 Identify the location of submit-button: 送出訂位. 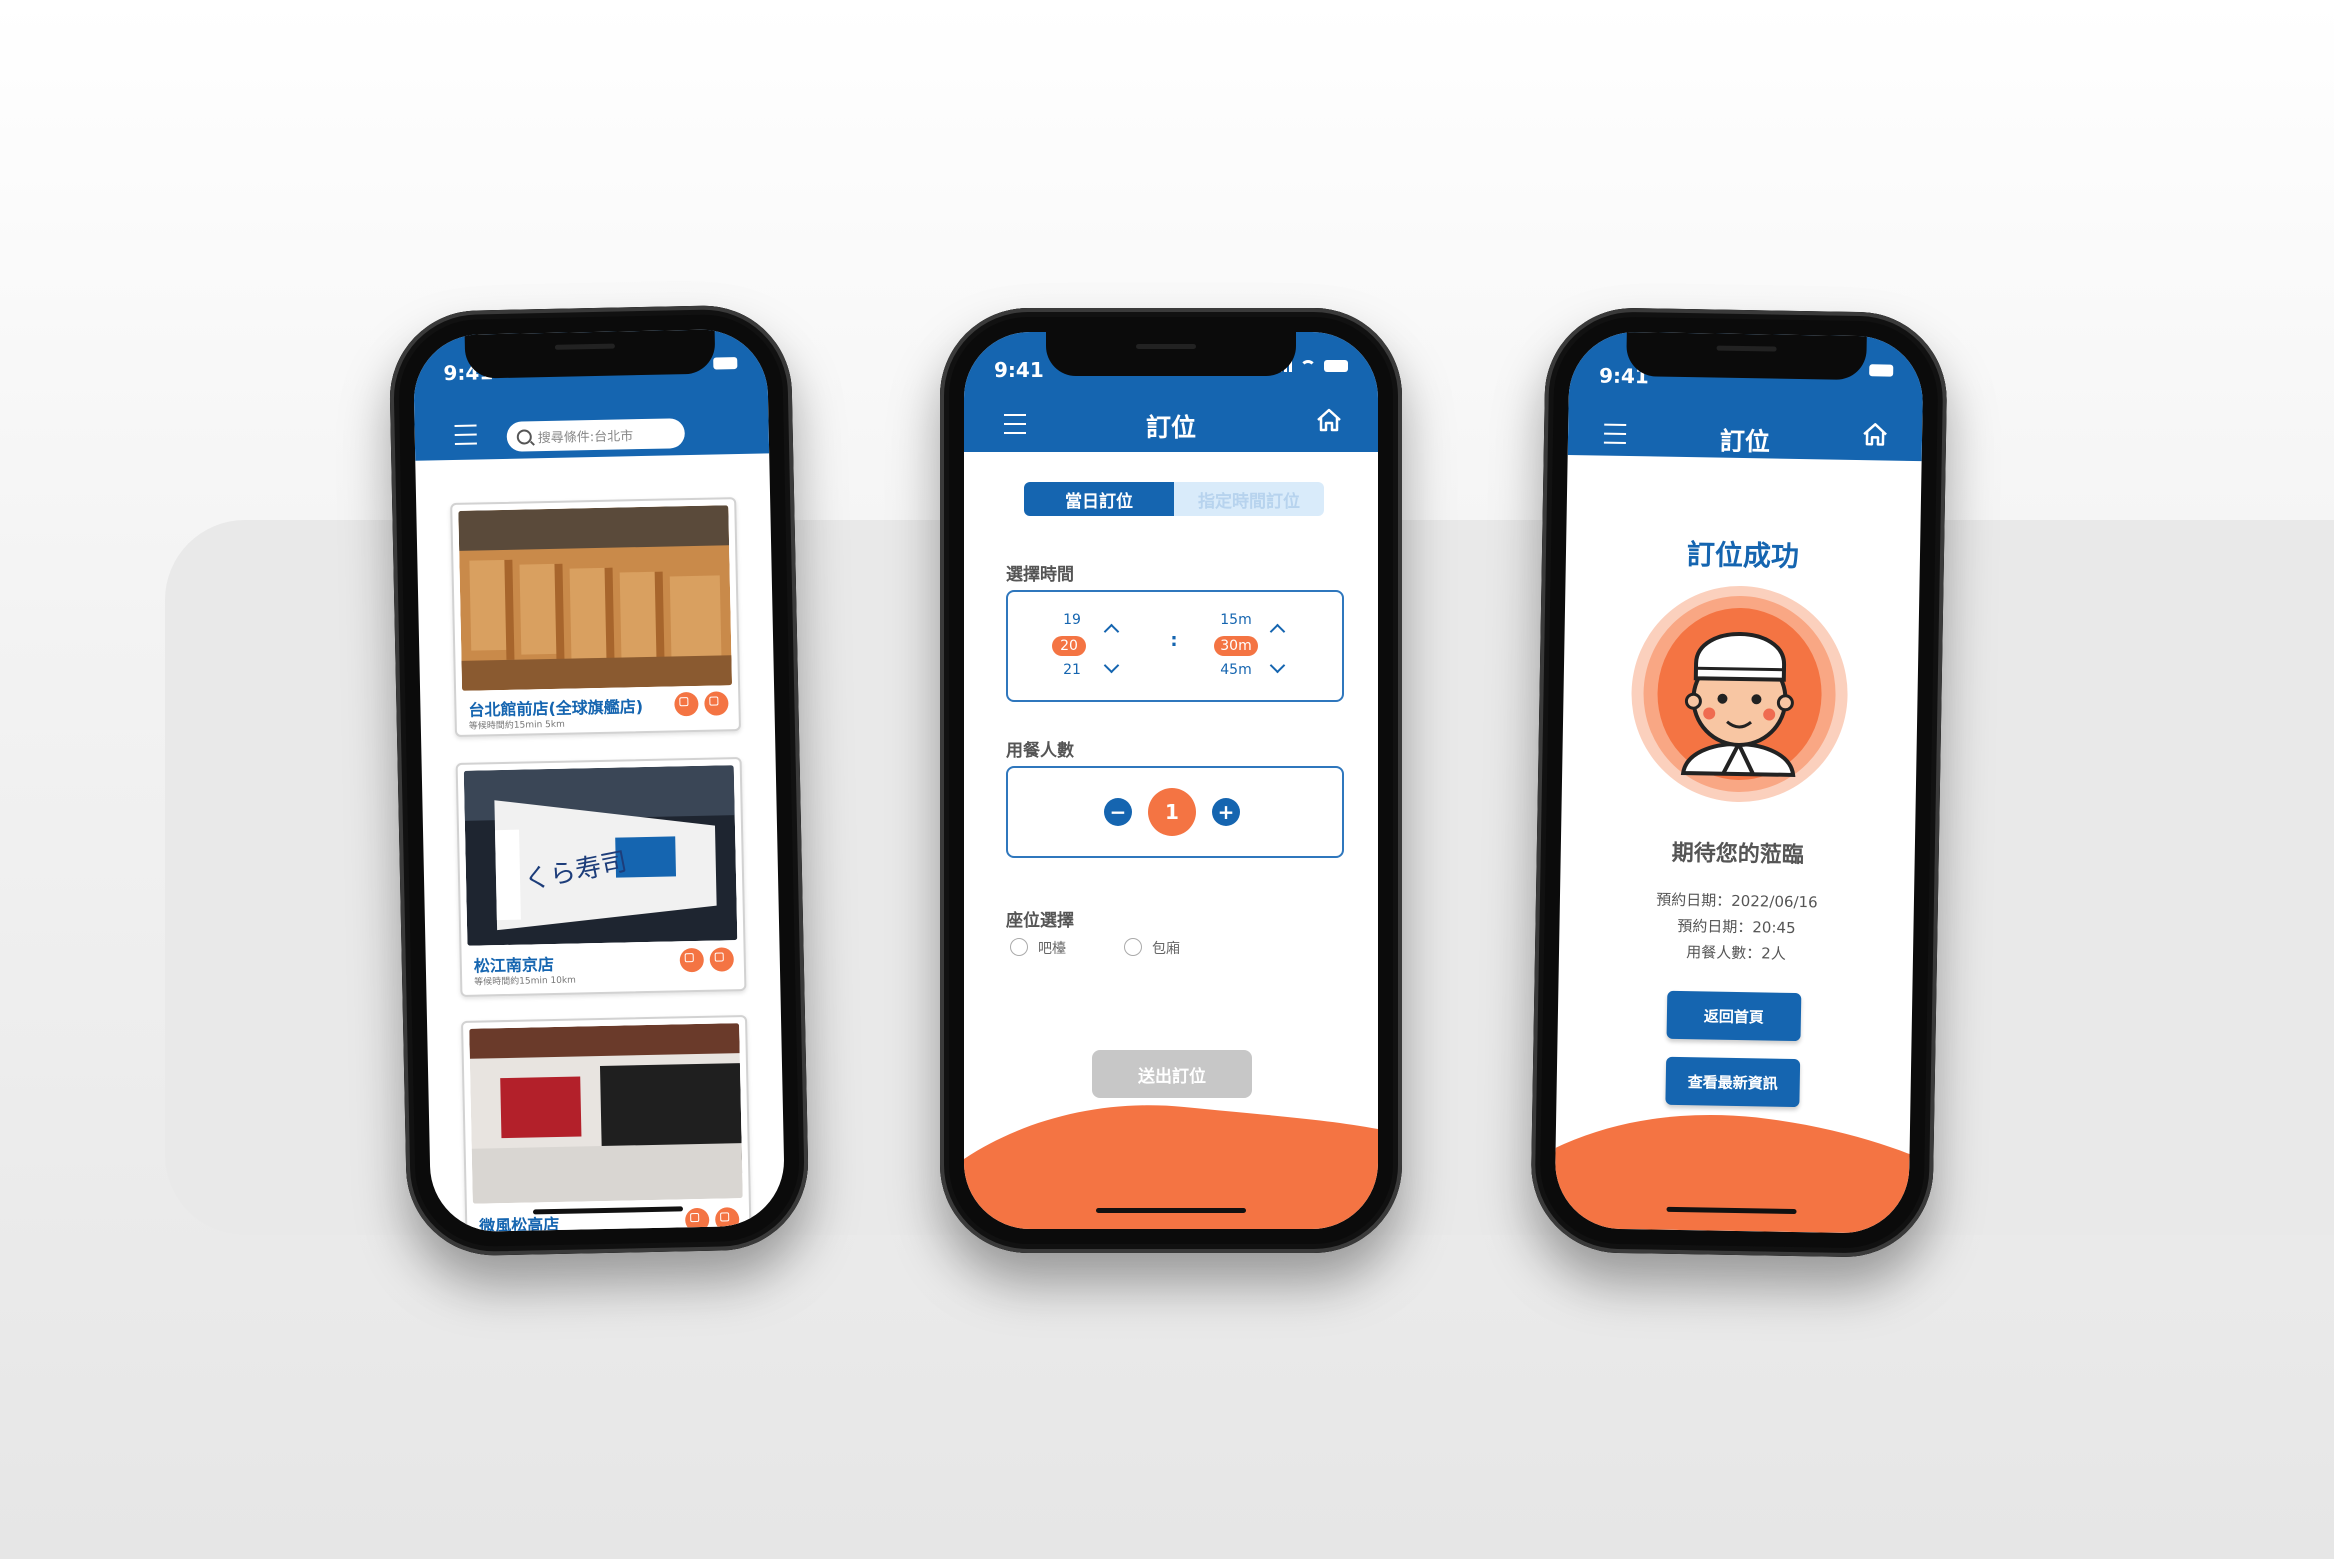
(1172, 1074).